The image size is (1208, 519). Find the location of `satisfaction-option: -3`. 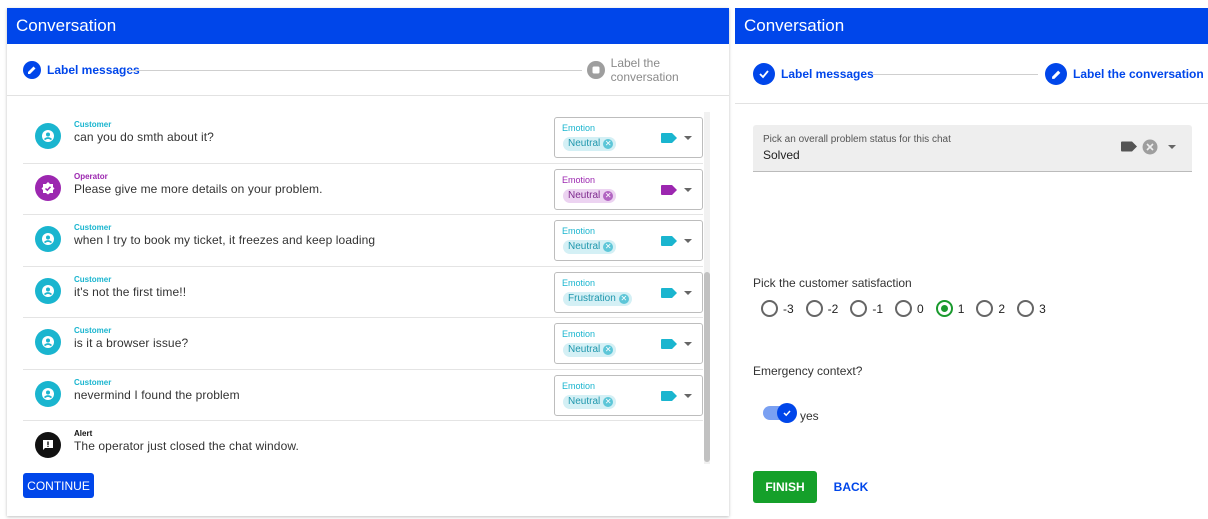

satisfaction-option: -3 is located at coordinates (777, 308).